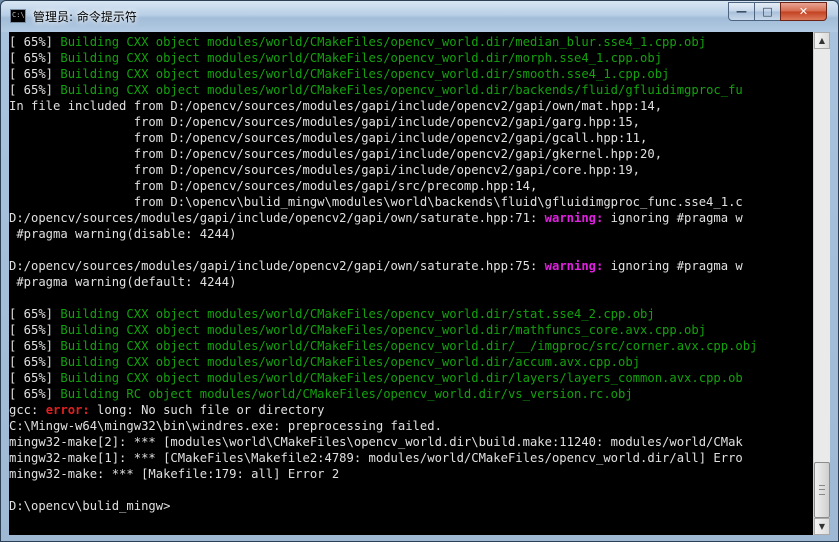 The image size is (839, 542). I want to click on scroll-down-arrow-icon: ▼, so click(822, 526).